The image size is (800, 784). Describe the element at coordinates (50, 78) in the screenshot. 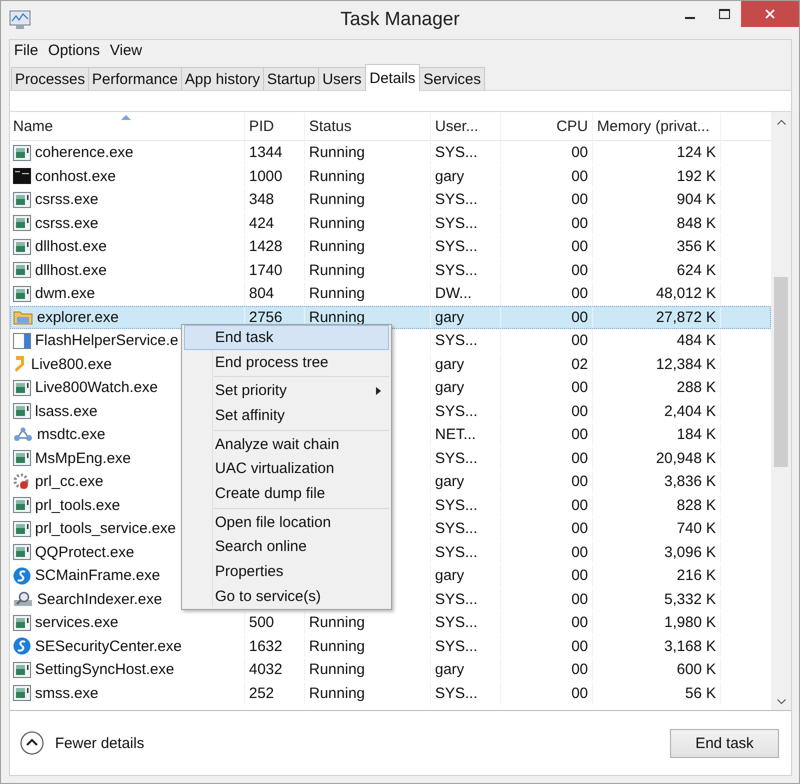

I see `tab: Processes` at that location.